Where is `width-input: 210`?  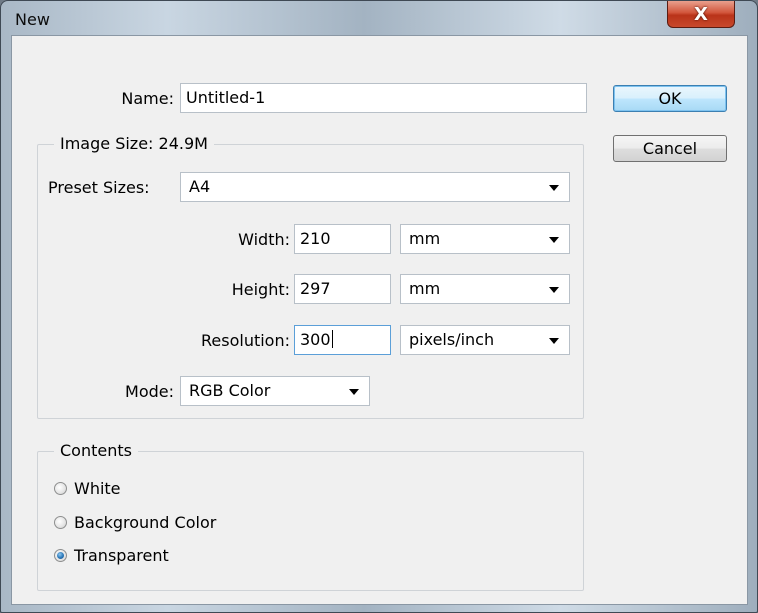
width-input: 210 is located at coordinates (342, 239).